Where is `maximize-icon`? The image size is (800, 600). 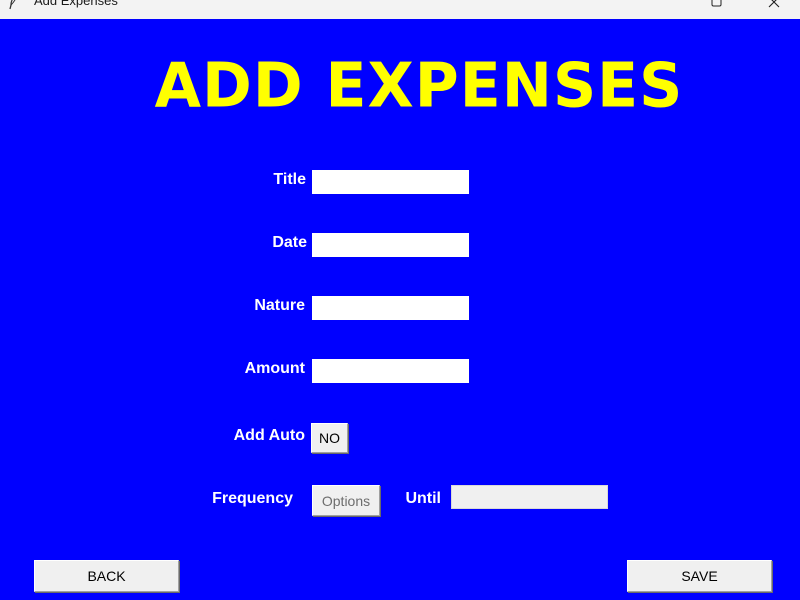 maximize-icon is located at coordinates (716, 3).